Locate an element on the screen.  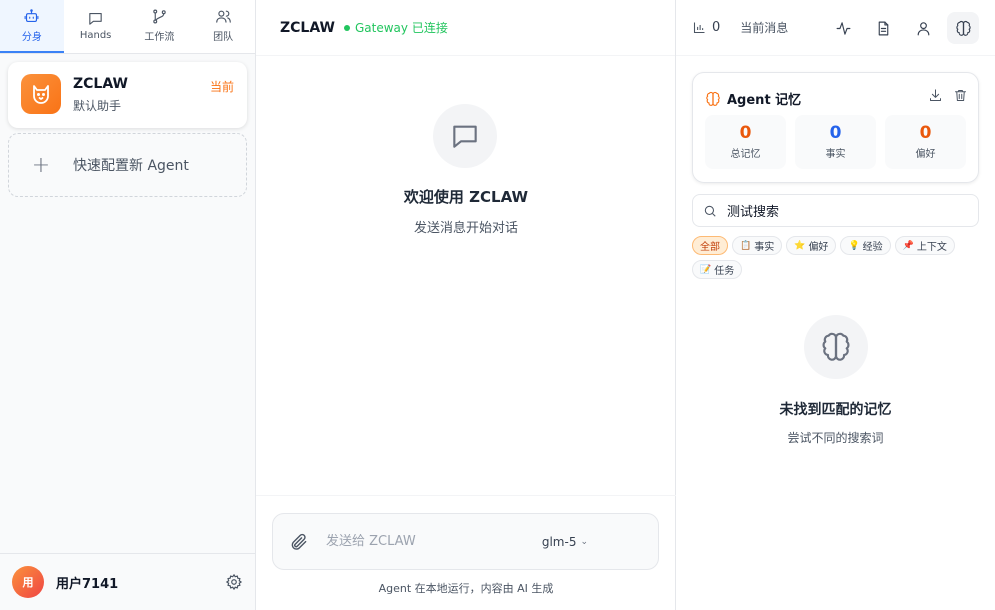
message-input is located at coordinates (426, 541).